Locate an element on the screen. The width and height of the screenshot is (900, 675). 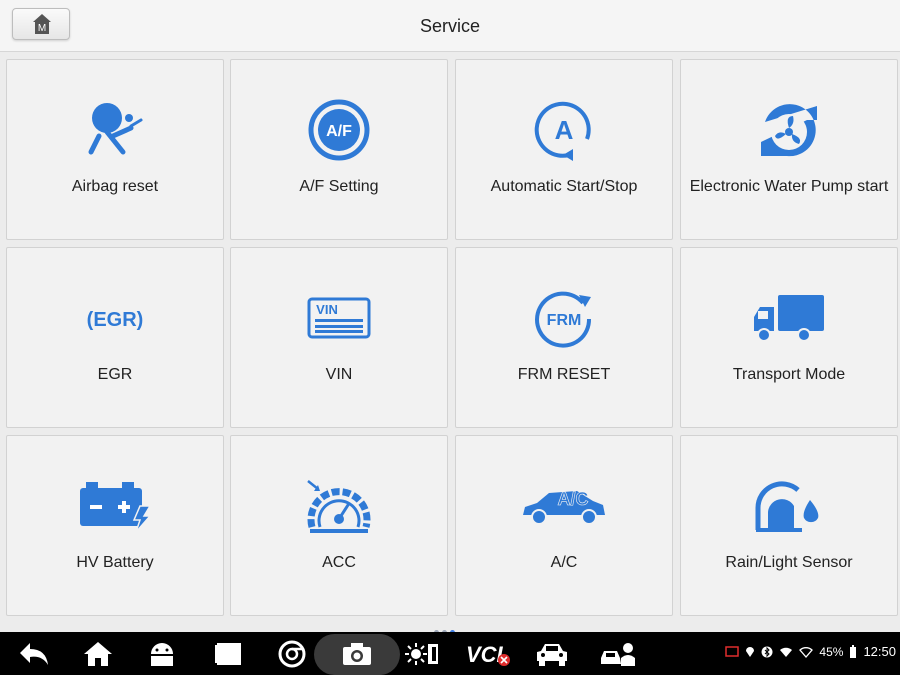
tile-hv-battery: HV Battery is located at coordinates (115, 525).